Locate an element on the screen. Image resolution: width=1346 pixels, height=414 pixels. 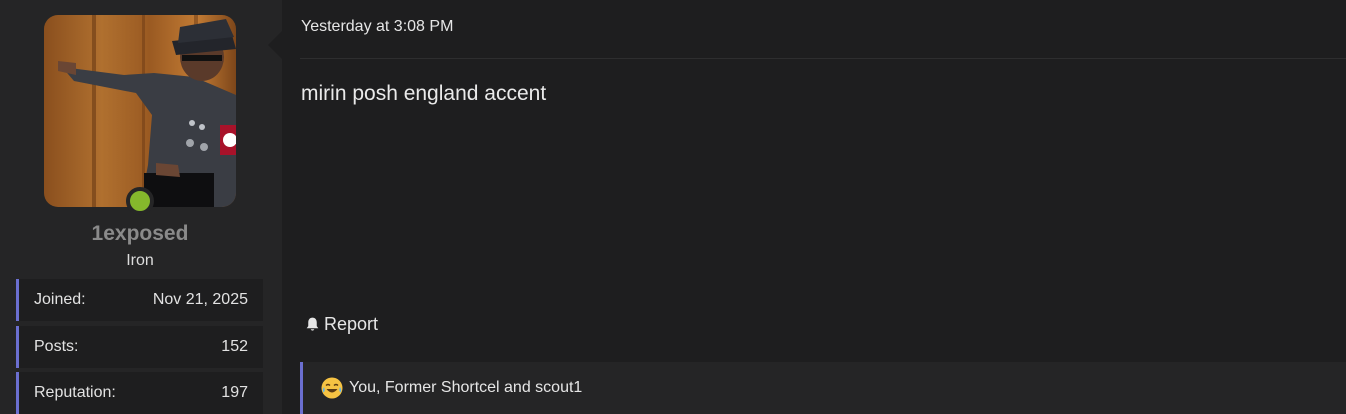
avatar-image is located at coordinates (140, 111).